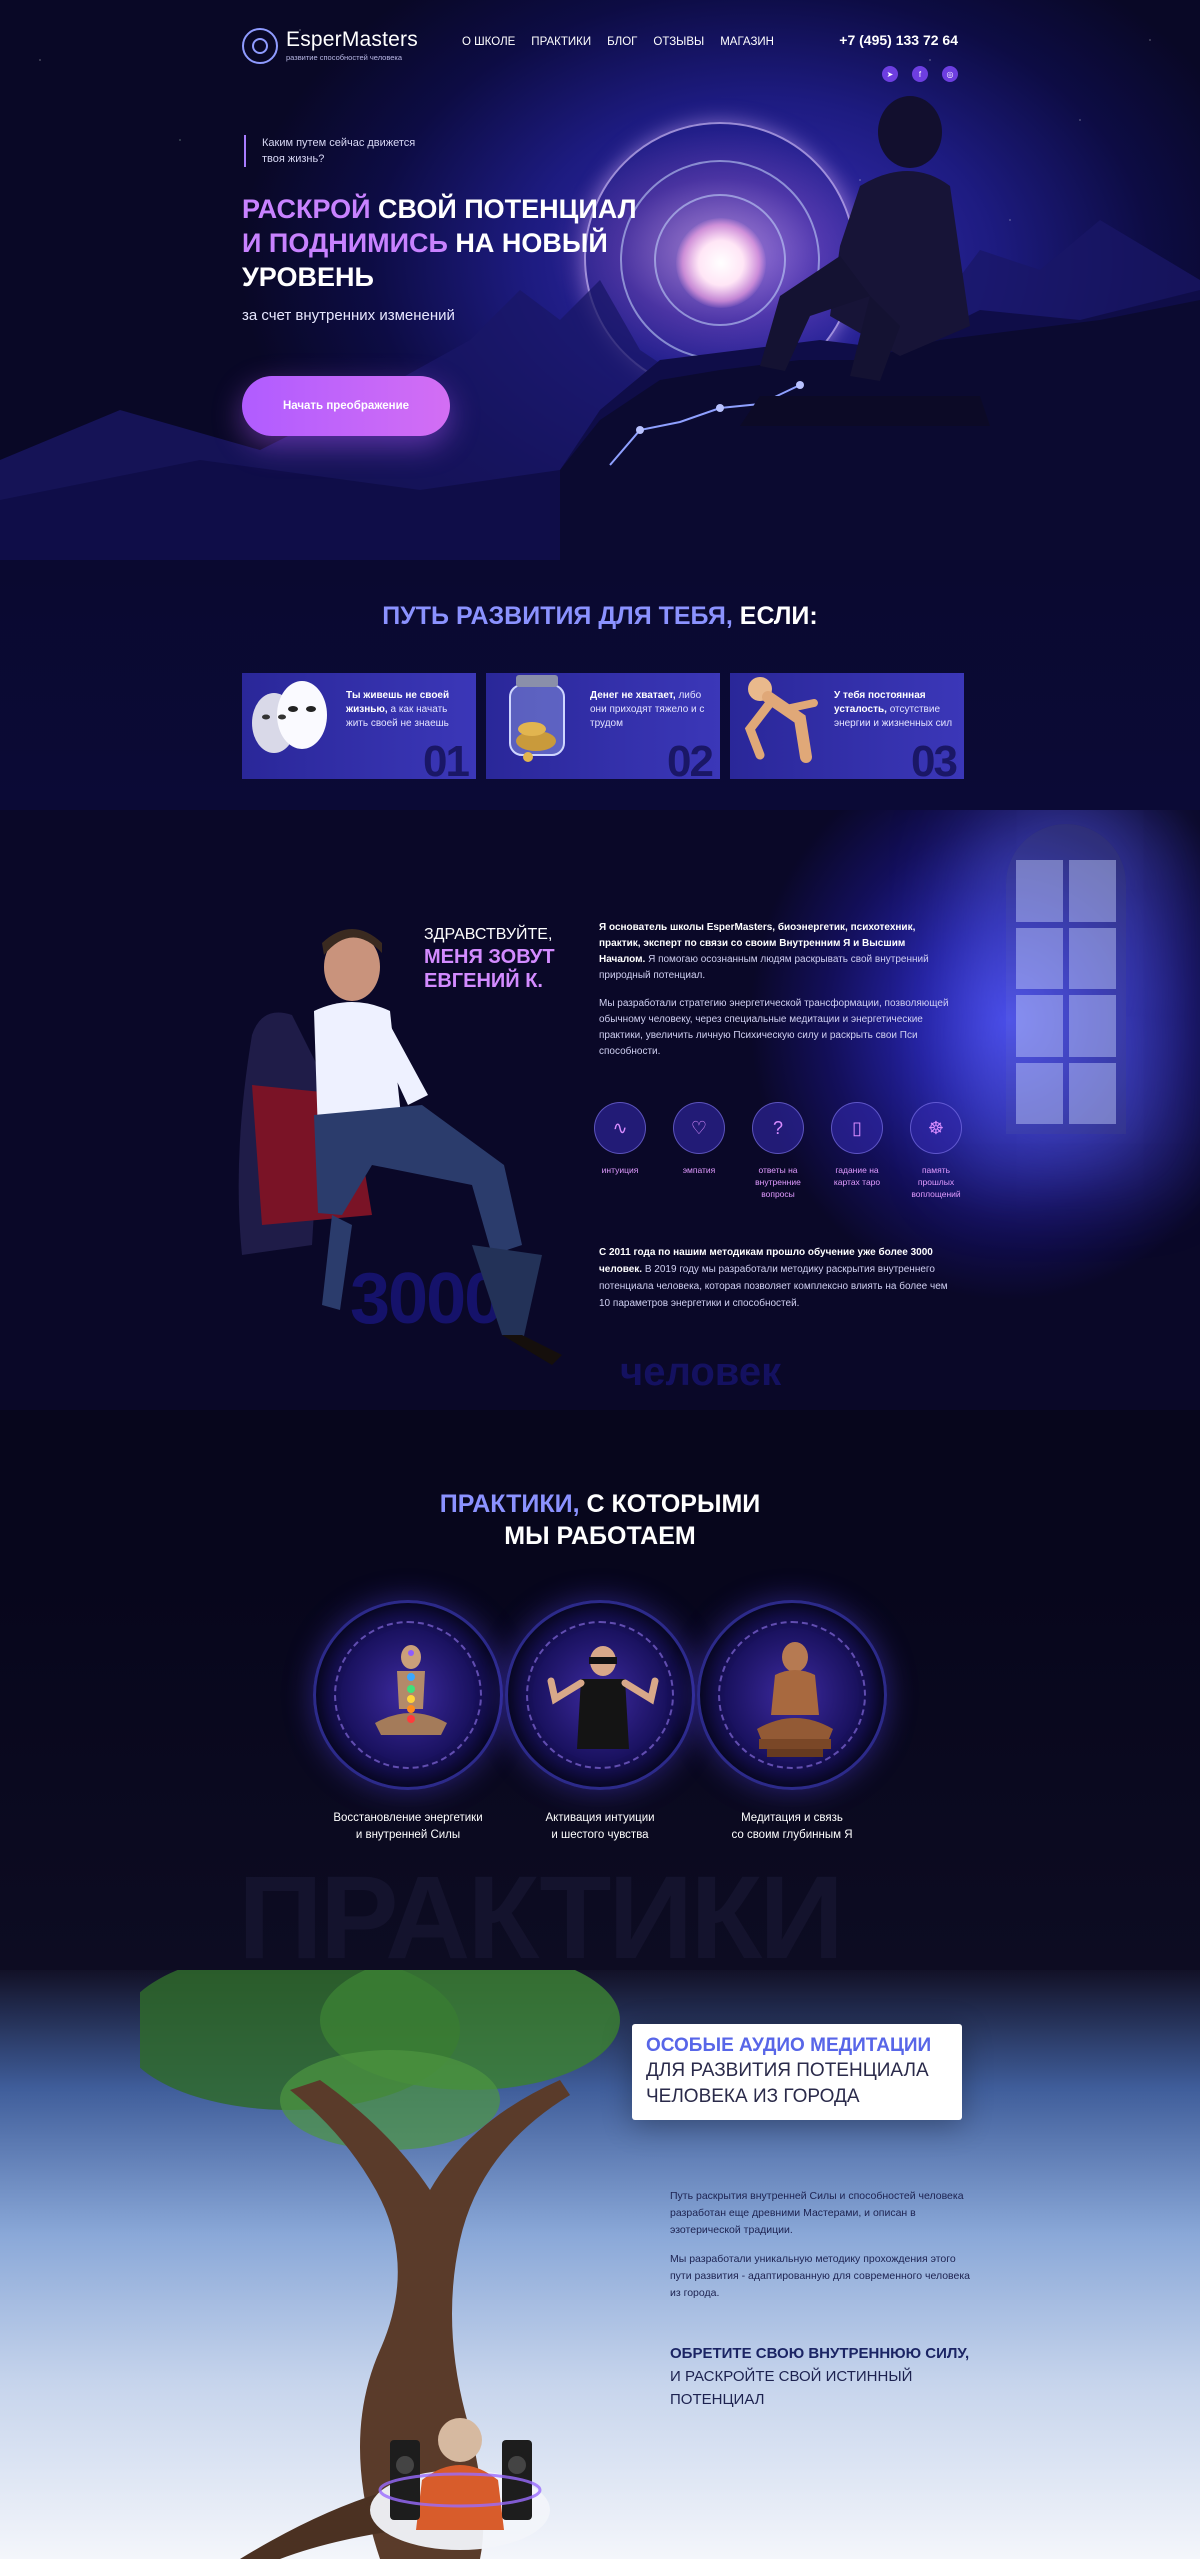  I want to click on practice-label-2: и внутренней Силы, so click(408, 1835).